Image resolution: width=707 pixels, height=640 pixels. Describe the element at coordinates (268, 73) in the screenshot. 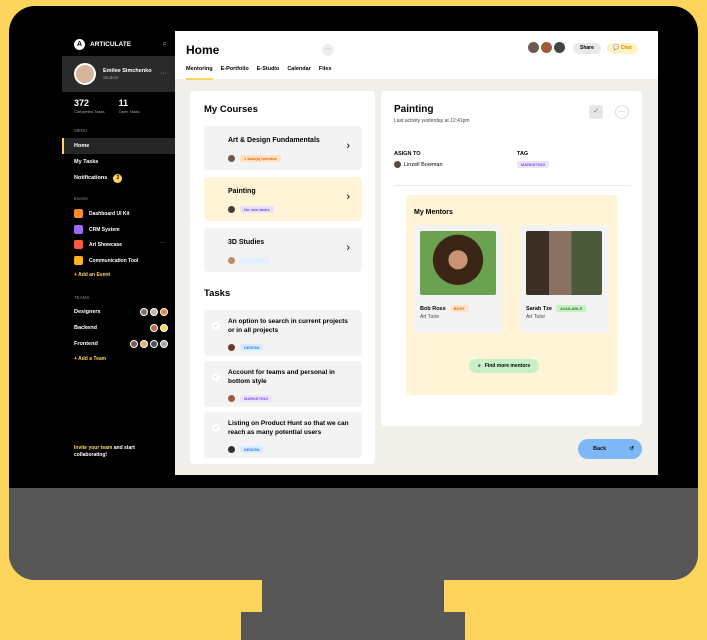

I see `tab-e-studio: E-Studio` at that location.